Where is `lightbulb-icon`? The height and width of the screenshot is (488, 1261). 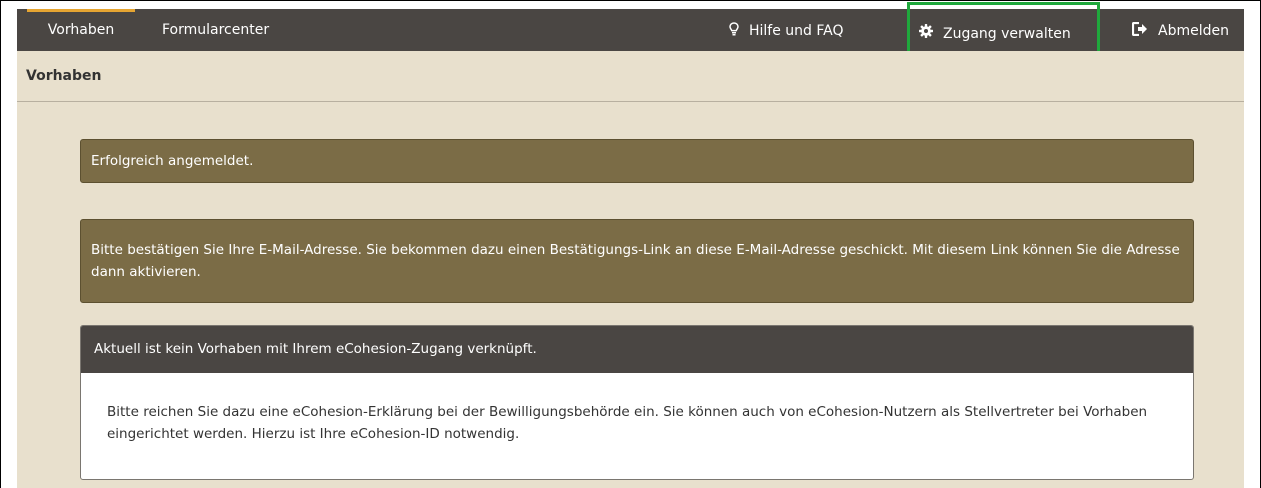
lightbulb-icon is located at coordinates (734, 30).